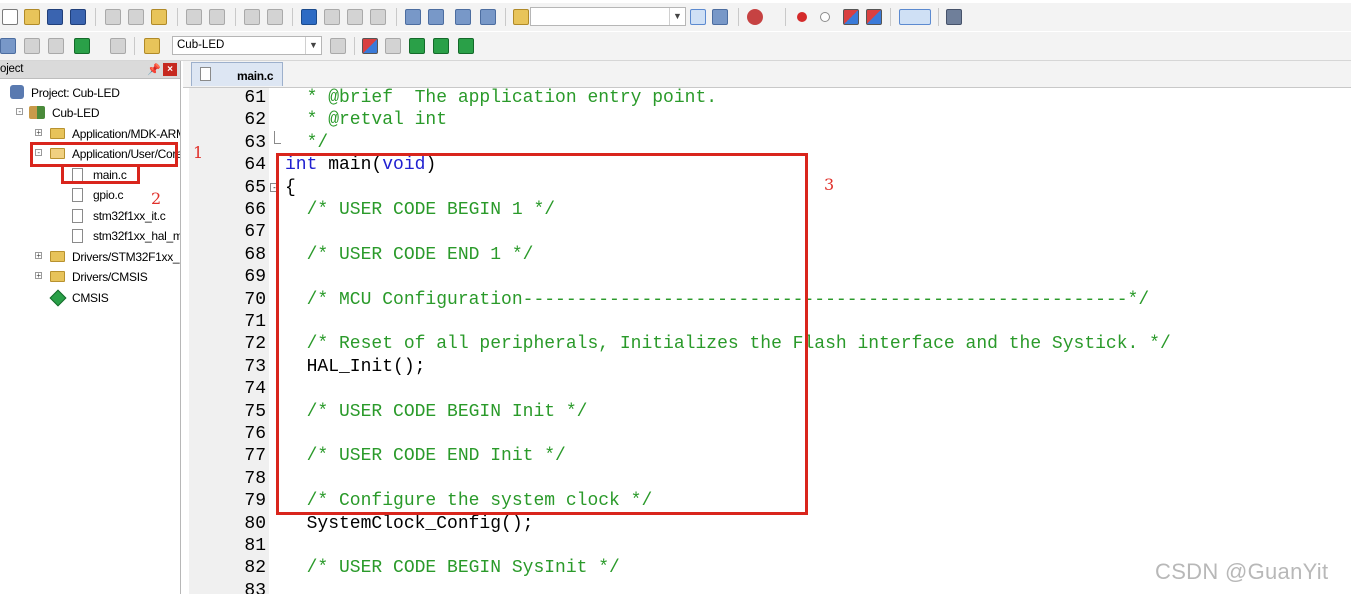 This screenshot has width=1351, height=594. What do you see at coordinates (10, 17) in the screenshot?
I see `new-file-icon` at bounding box center [10, 17].